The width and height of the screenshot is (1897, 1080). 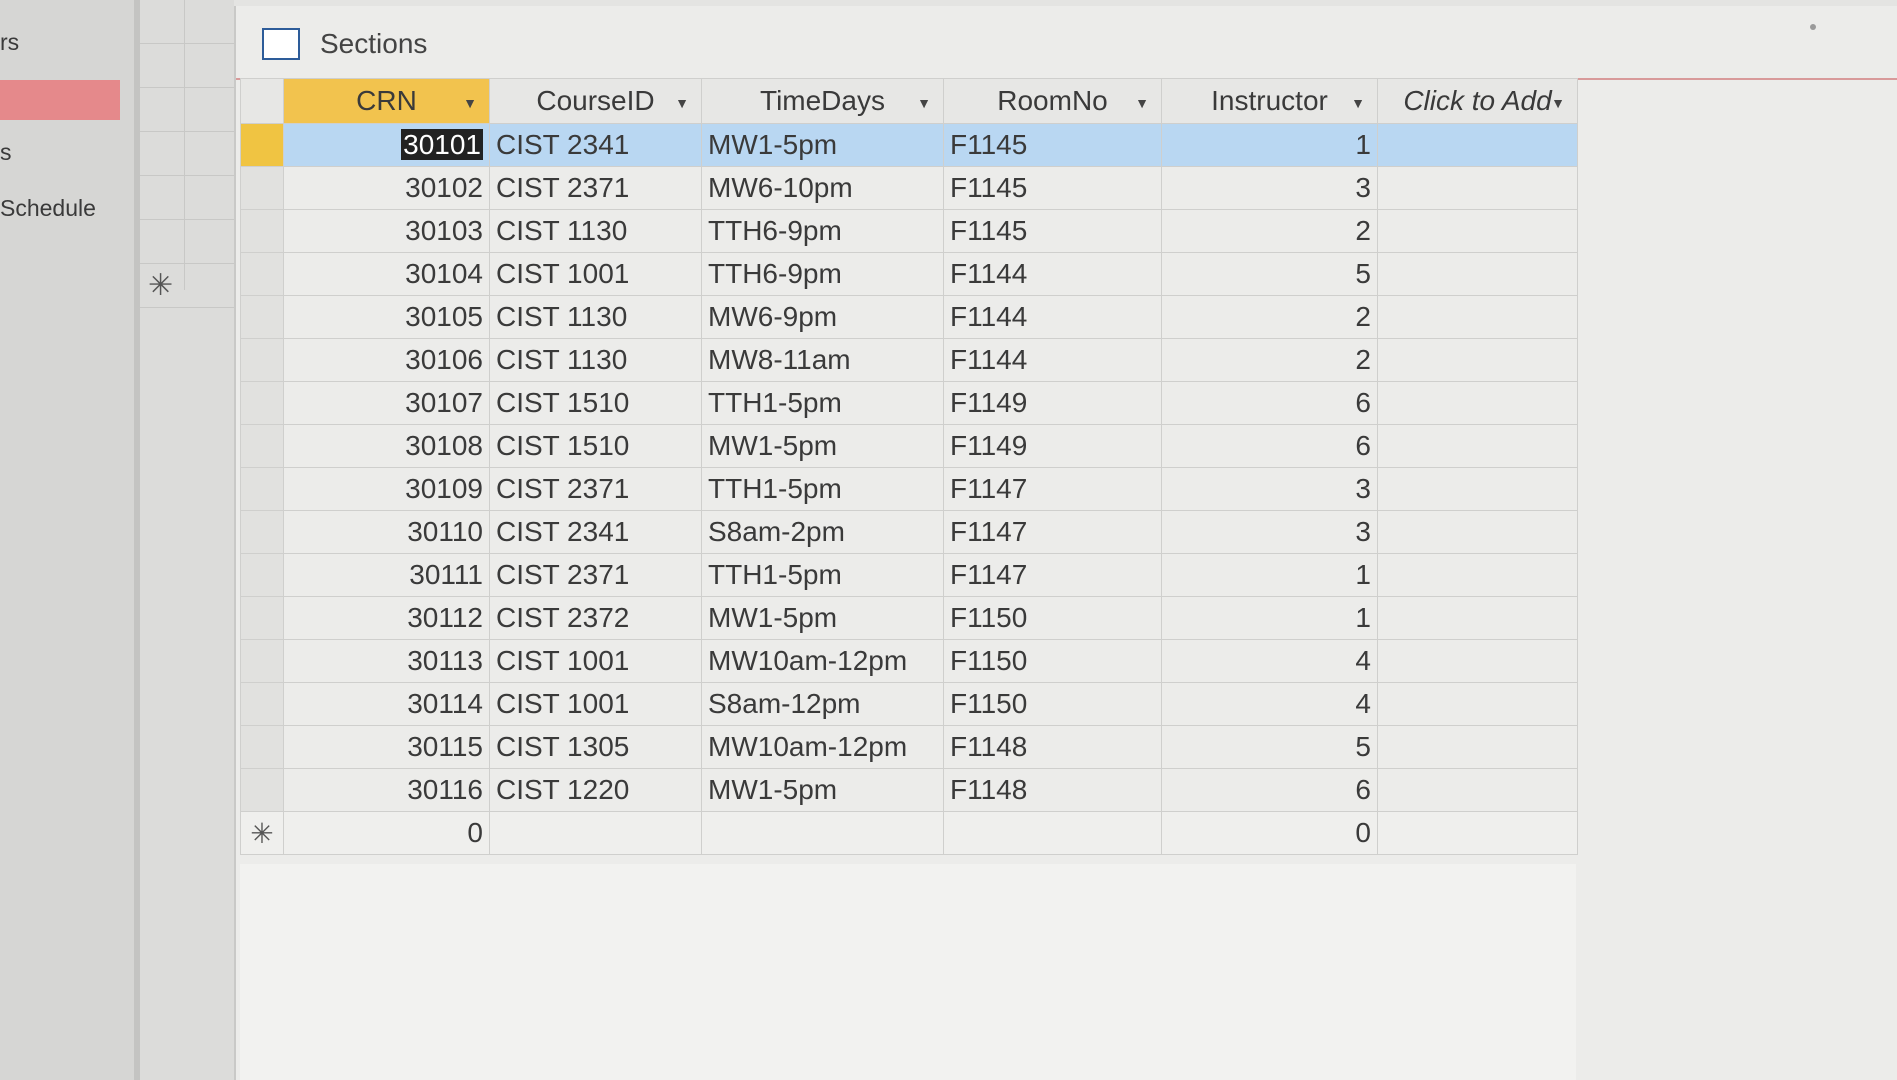 I want to click on table-row: 30114 CIST 1001 S8am-12pm F1150 4, so click(x=909, y=704).